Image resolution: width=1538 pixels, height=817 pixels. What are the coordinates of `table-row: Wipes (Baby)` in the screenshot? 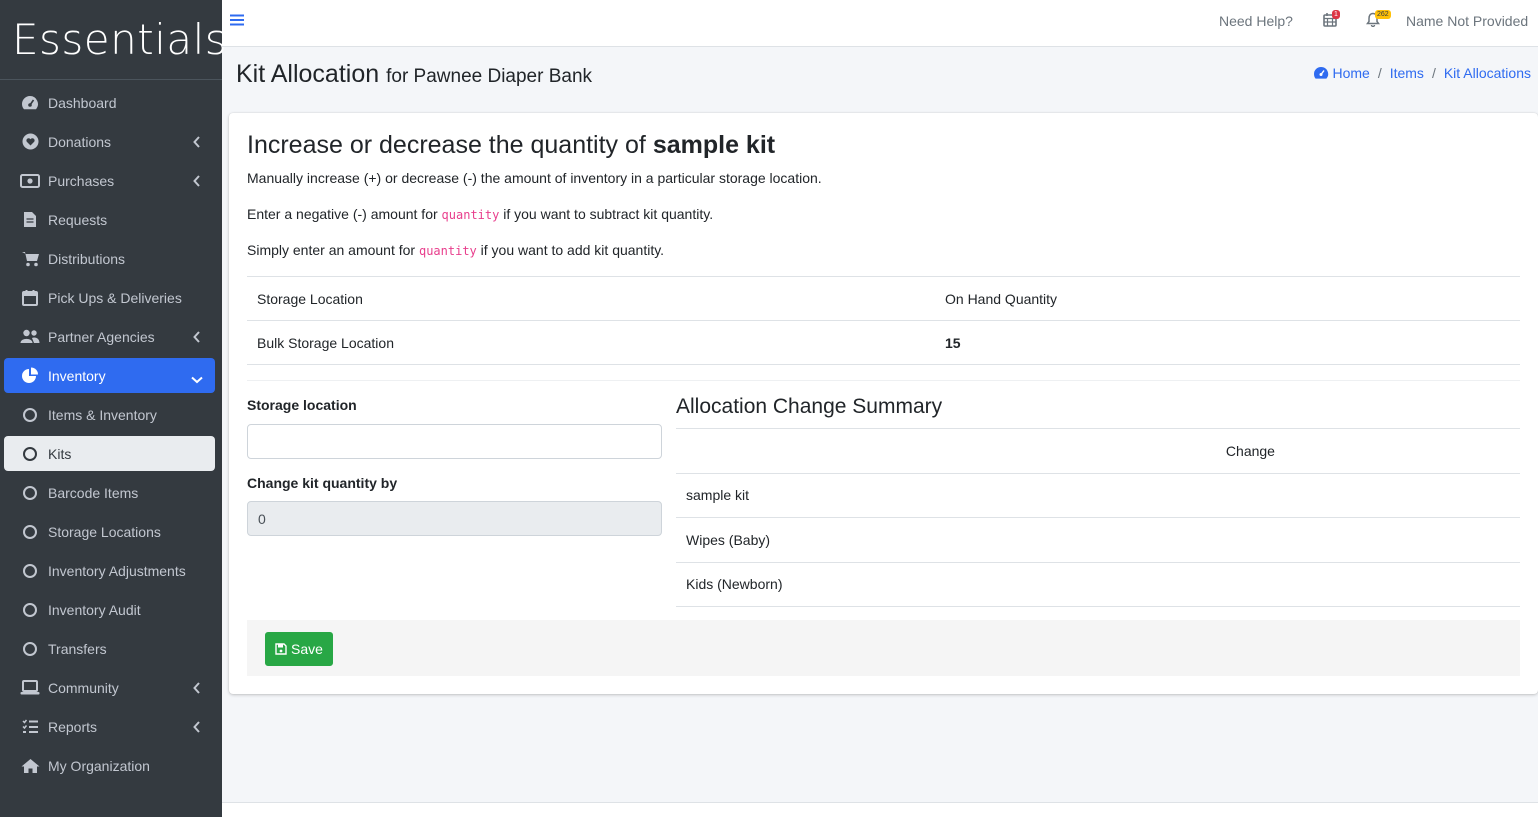 It's located at (1098, 539).